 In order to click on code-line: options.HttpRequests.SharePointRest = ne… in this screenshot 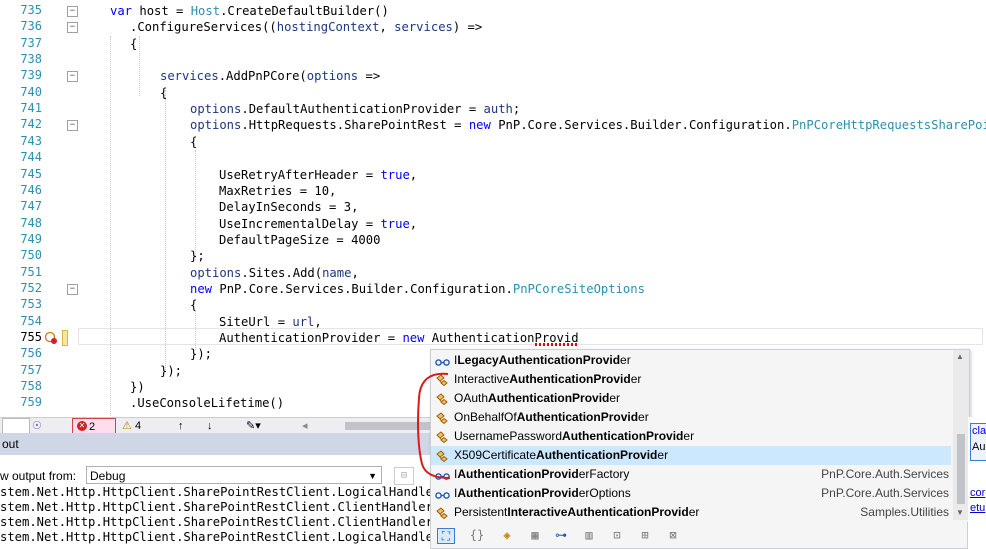, I will do `click(588, 125)`.